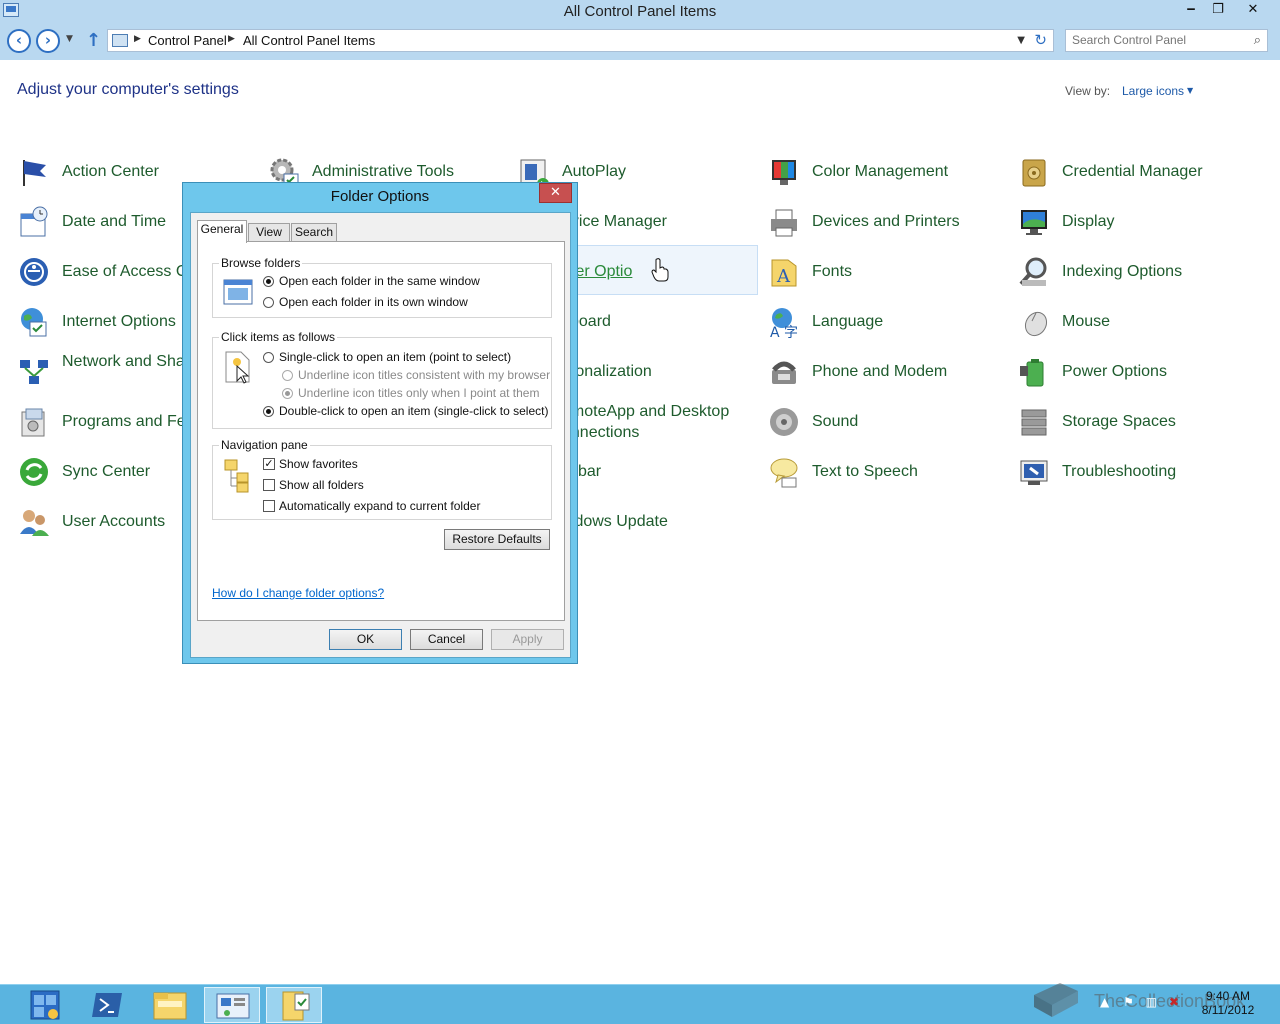 The width and height of the screenshot is (1280, 1024). What do you see at coordinates (268, 357) in the screenshot?
I see `single-click-radio` at bounding box center [268, 357].